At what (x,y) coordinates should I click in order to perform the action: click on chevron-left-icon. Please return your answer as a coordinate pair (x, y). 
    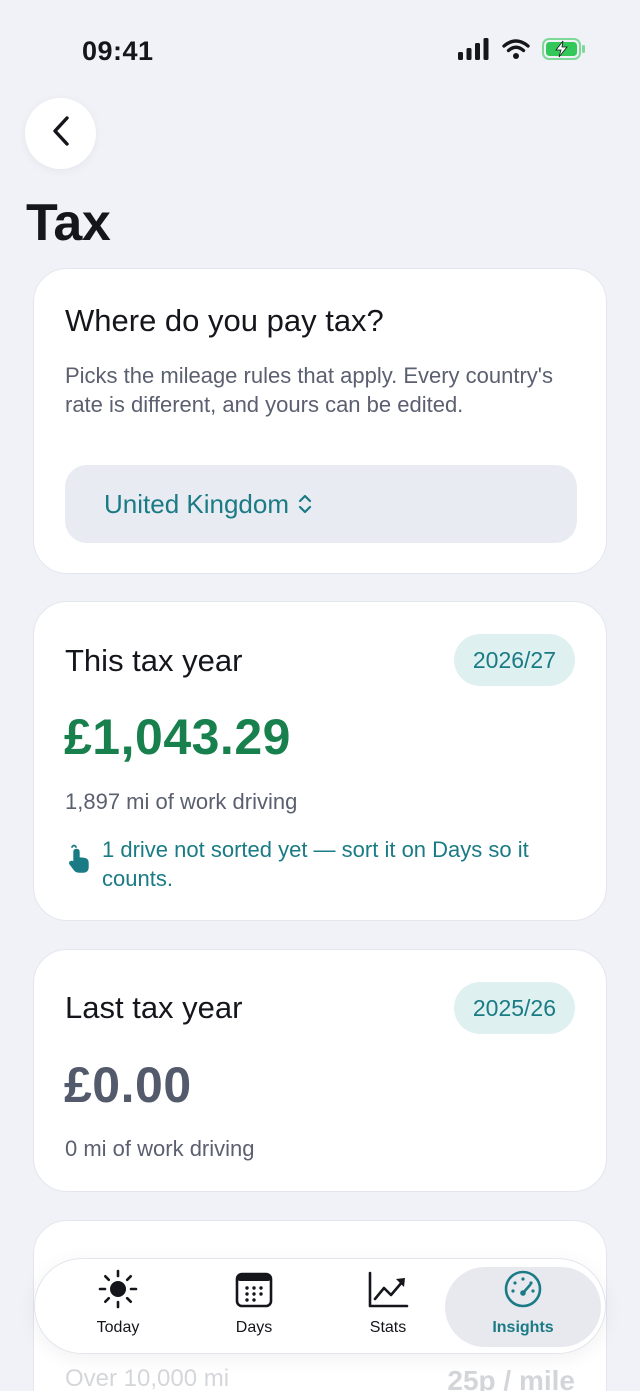
    Looking at the image, I should click on (61, 133).